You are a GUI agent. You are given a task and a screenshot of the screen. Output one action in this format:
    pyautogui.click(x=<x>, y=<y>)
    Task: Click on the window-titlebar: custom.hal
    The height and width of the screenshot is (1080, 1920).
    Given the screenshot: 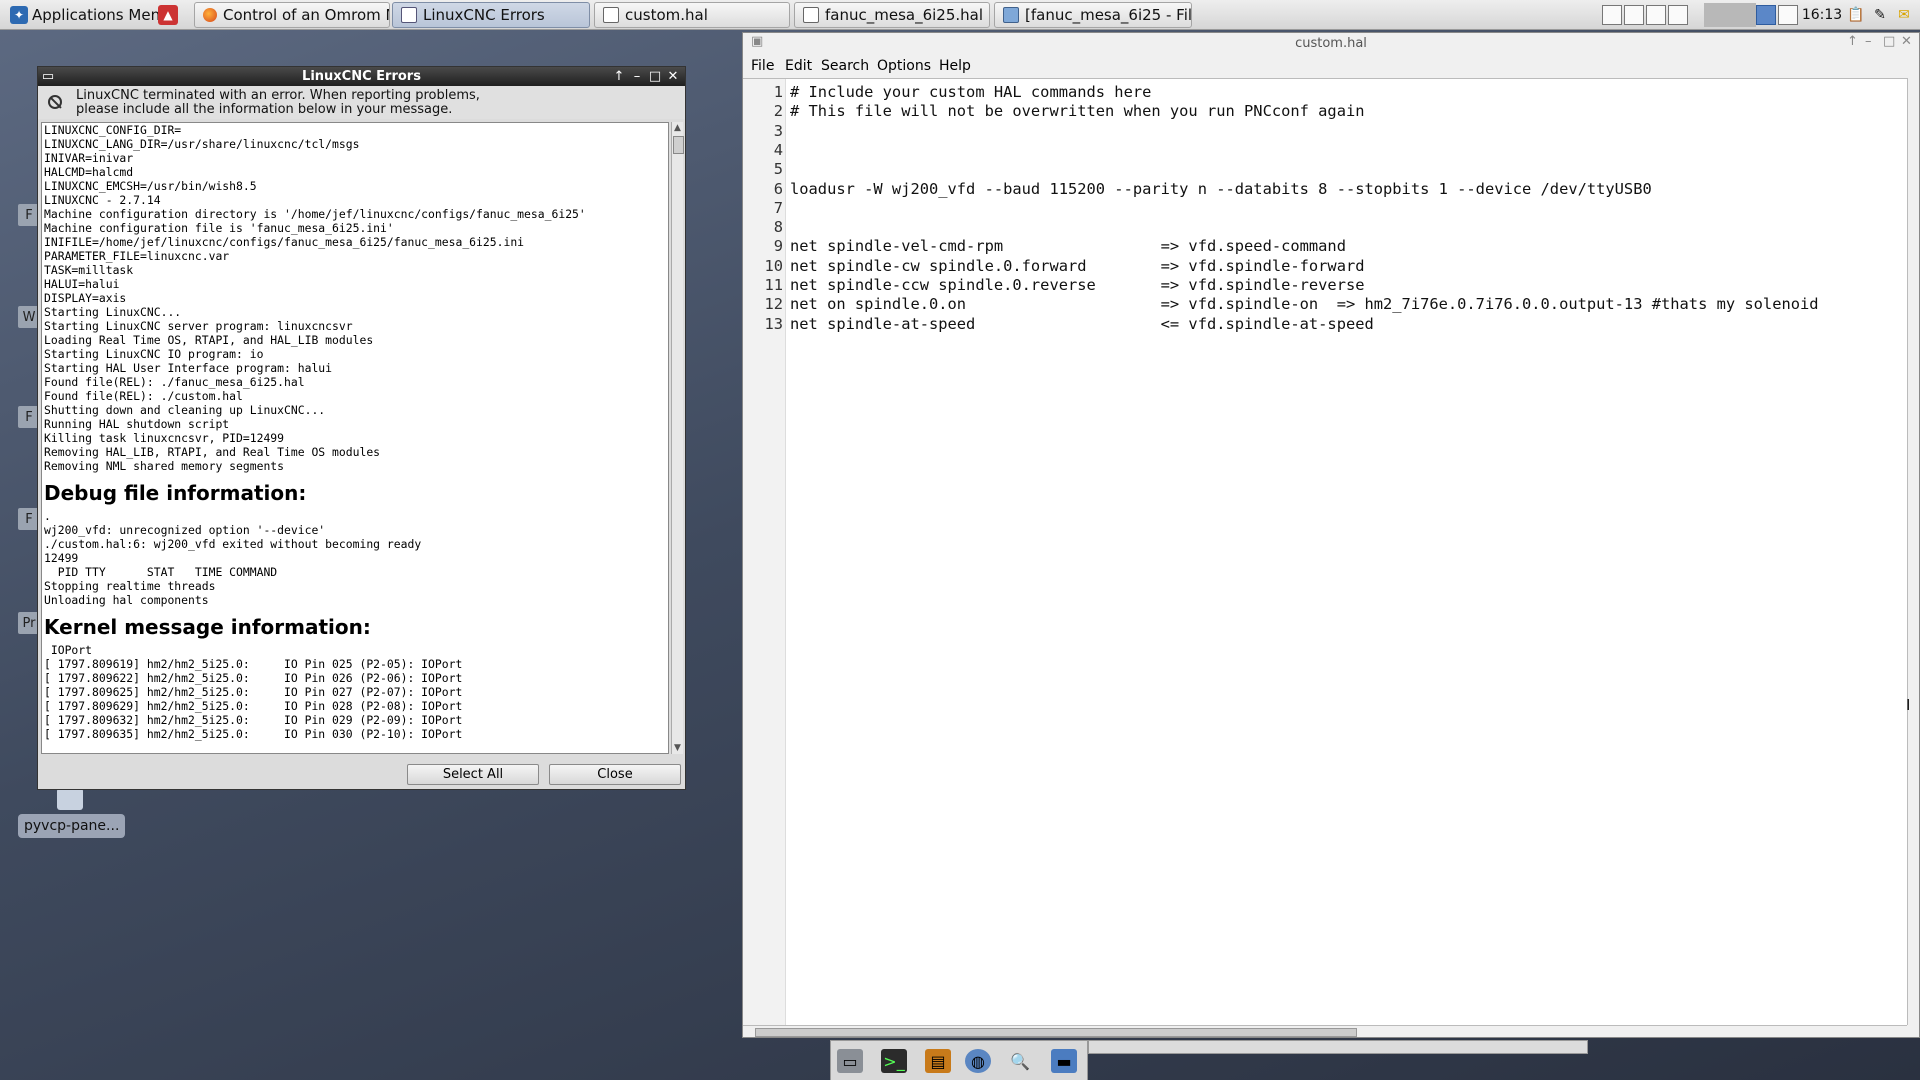 What is the action you would take?
    pyautogui.click(x=1331, y=44)
    